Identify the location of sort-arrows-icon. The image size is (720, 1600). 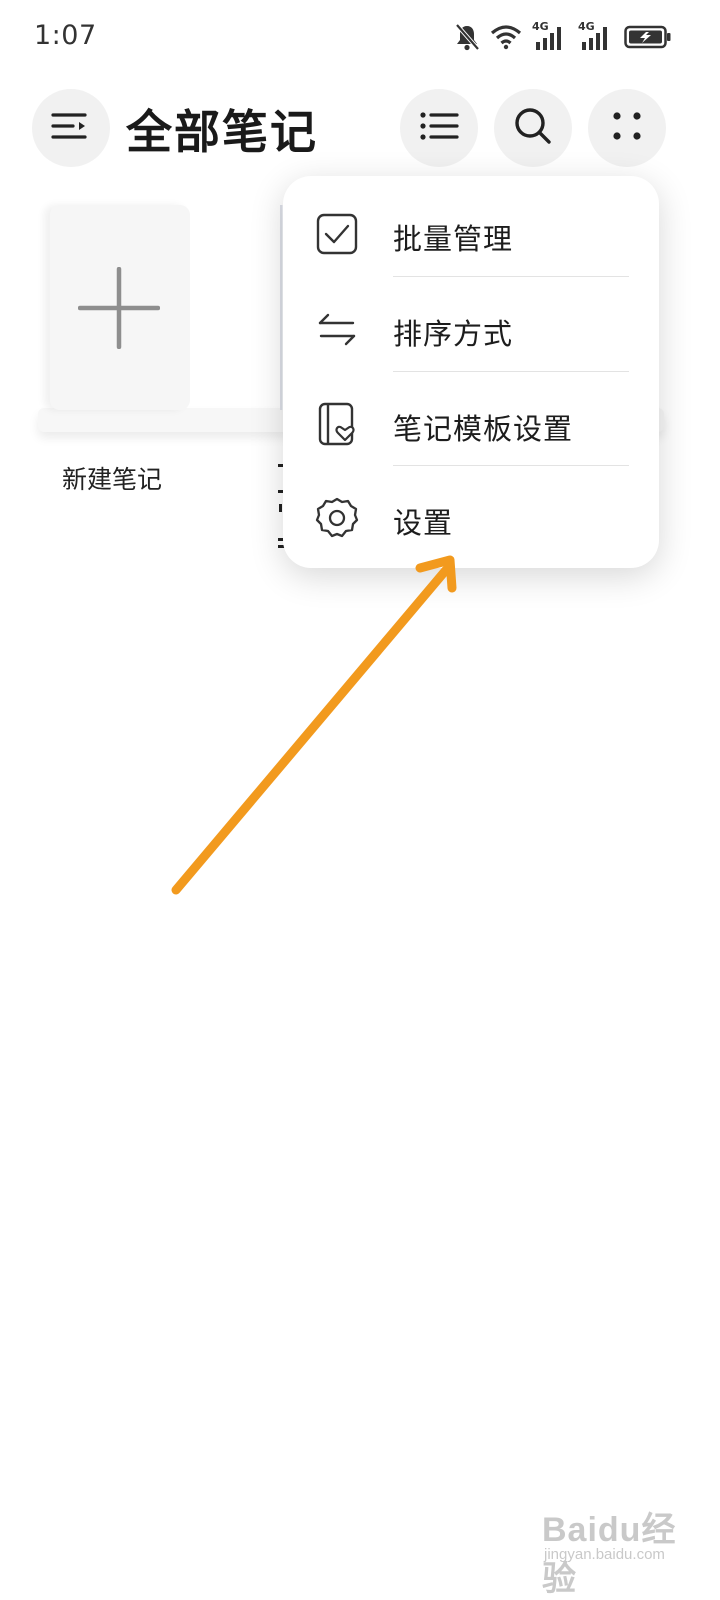
(337, 329).